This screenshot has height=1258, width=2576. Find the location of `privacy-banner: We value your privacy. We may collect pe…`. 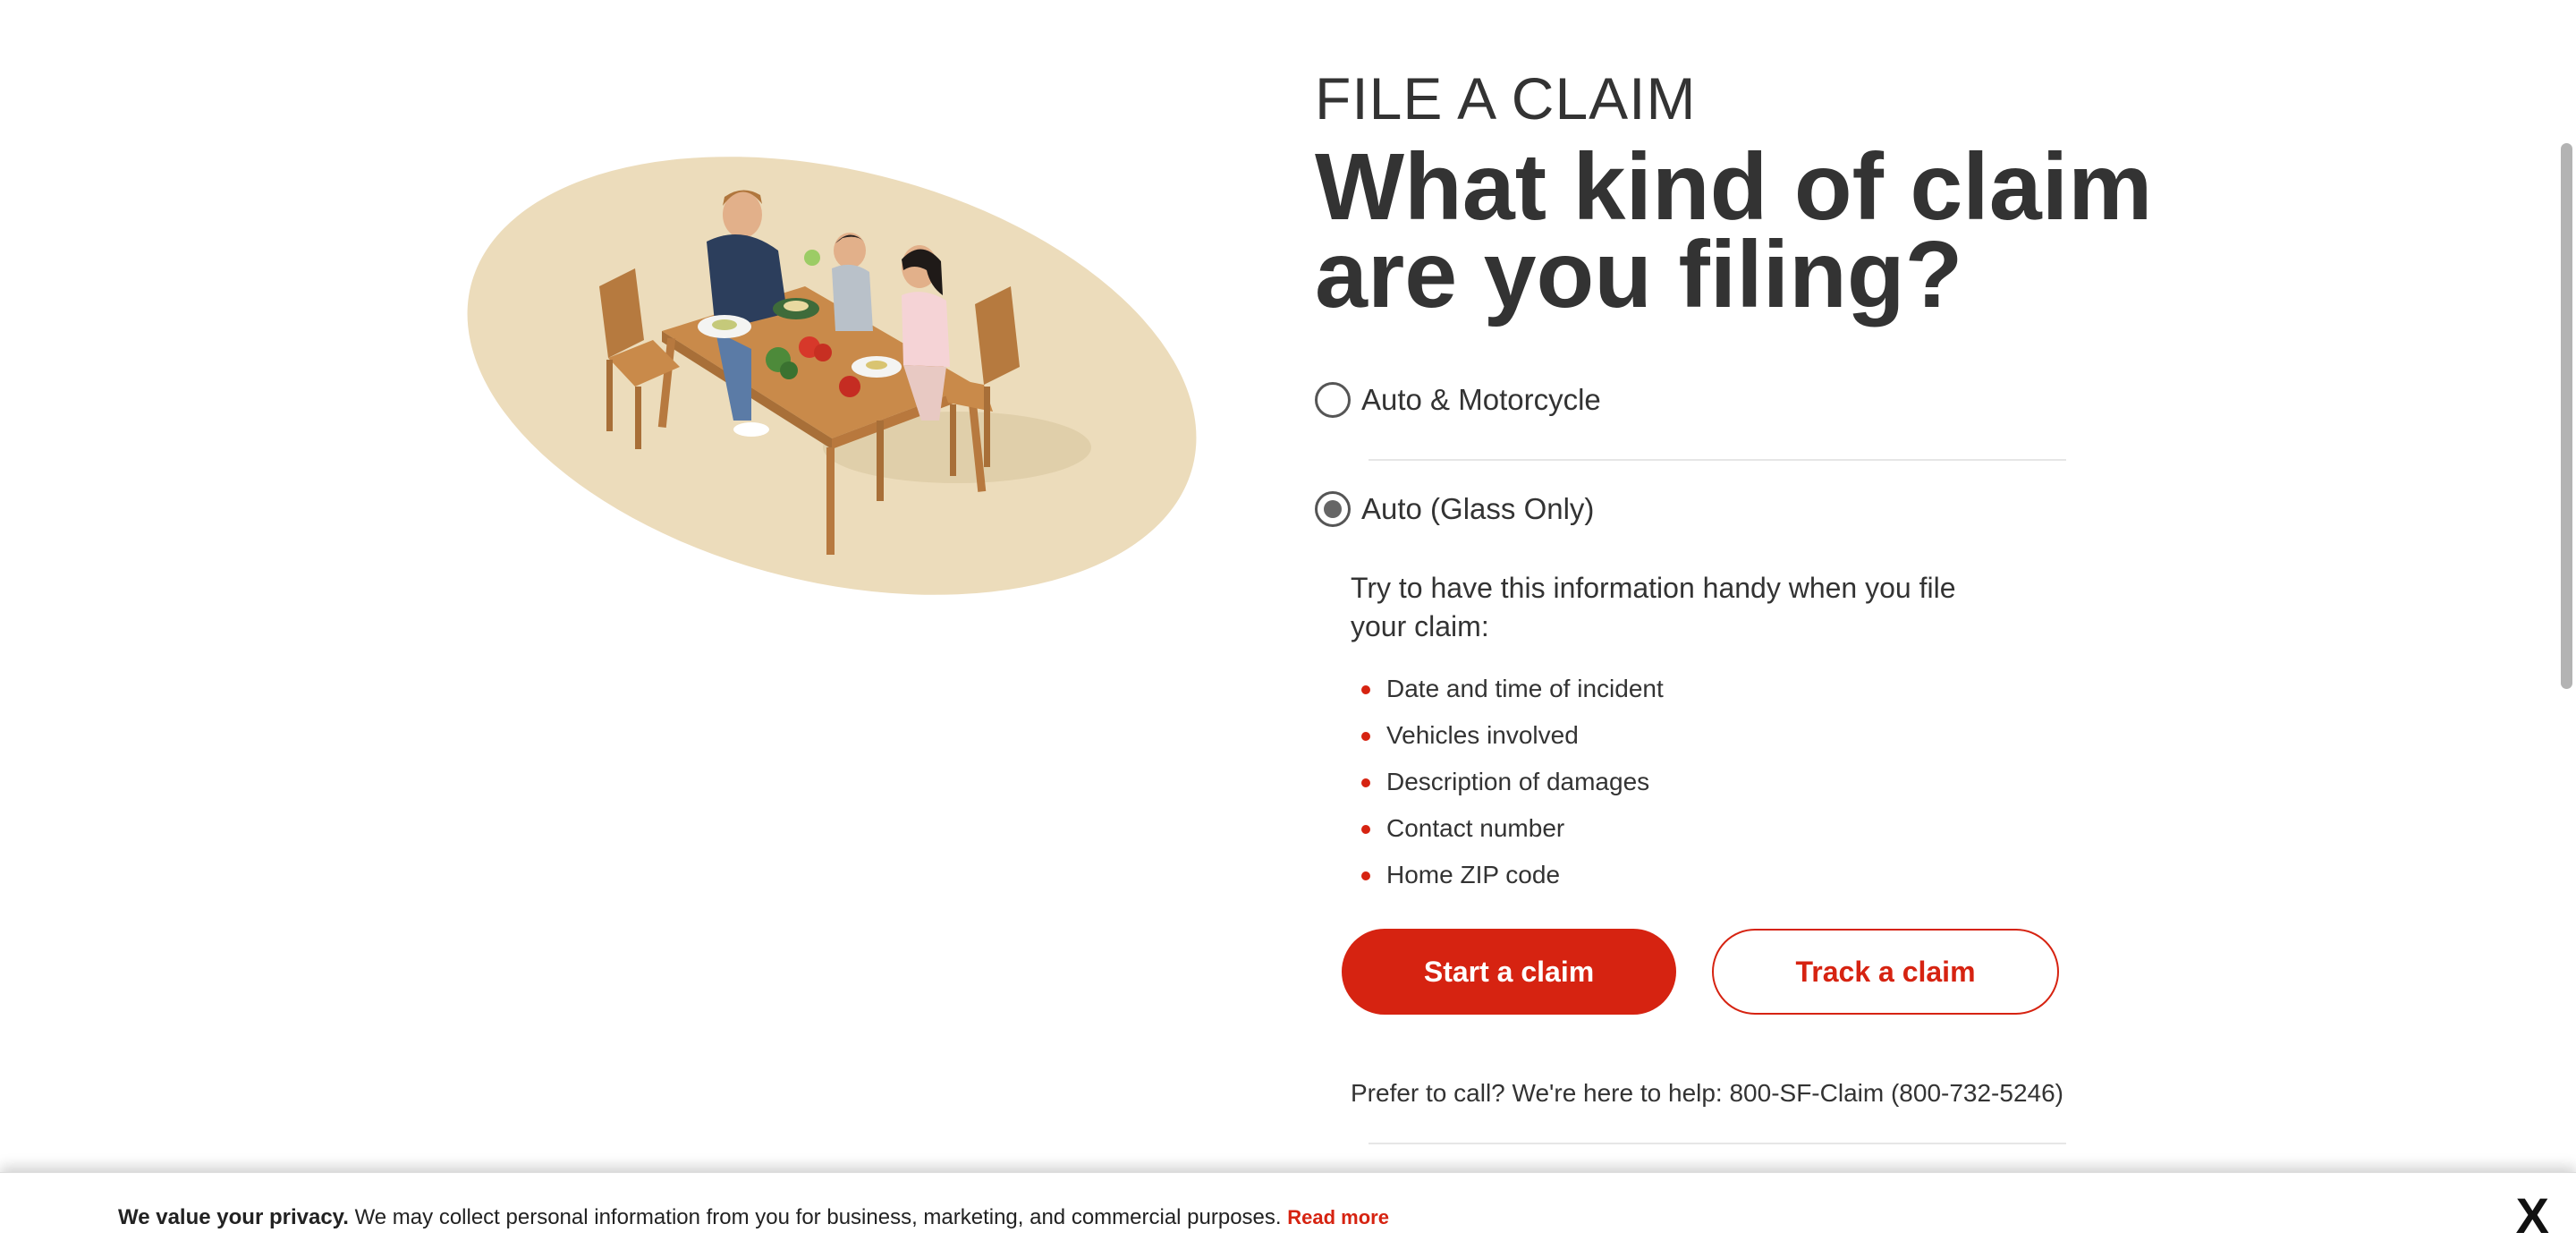

privacy-banner: We value your privacy. We may collect pe… is located at coordinates (1288, 1215).